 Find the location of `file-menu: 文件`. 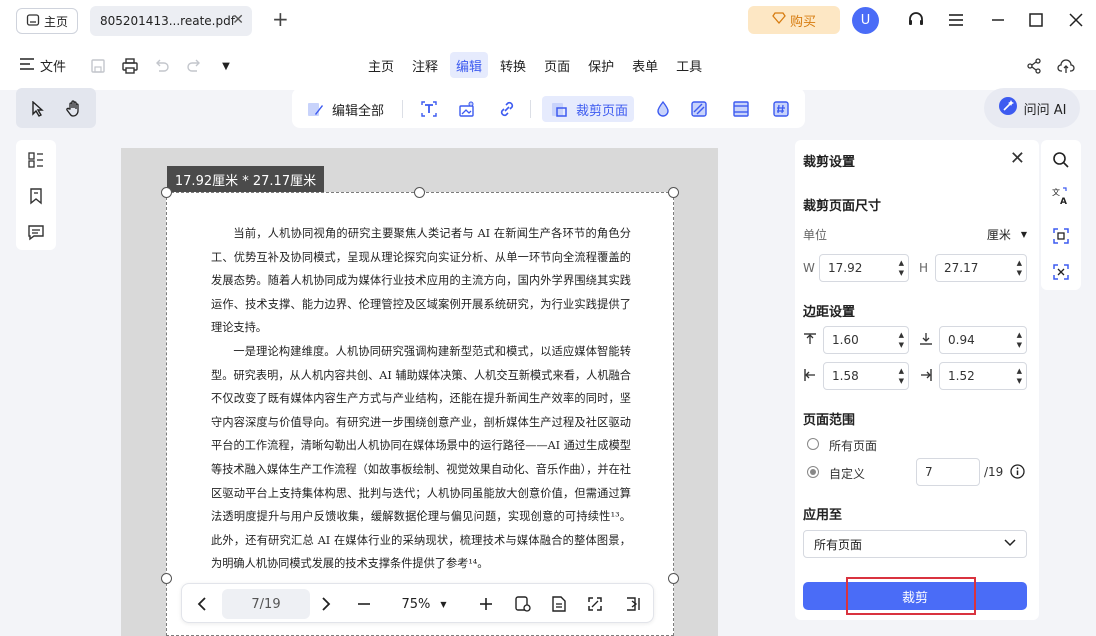

file-menu: 文件 is located at coordinates (43, 65).